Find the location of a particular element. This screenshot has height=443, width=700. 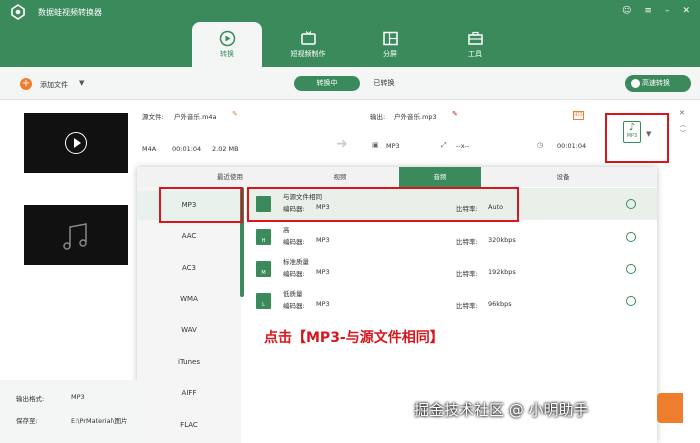

output-filename: 户外音乐.mp3 is located at coordinates (415, 117).